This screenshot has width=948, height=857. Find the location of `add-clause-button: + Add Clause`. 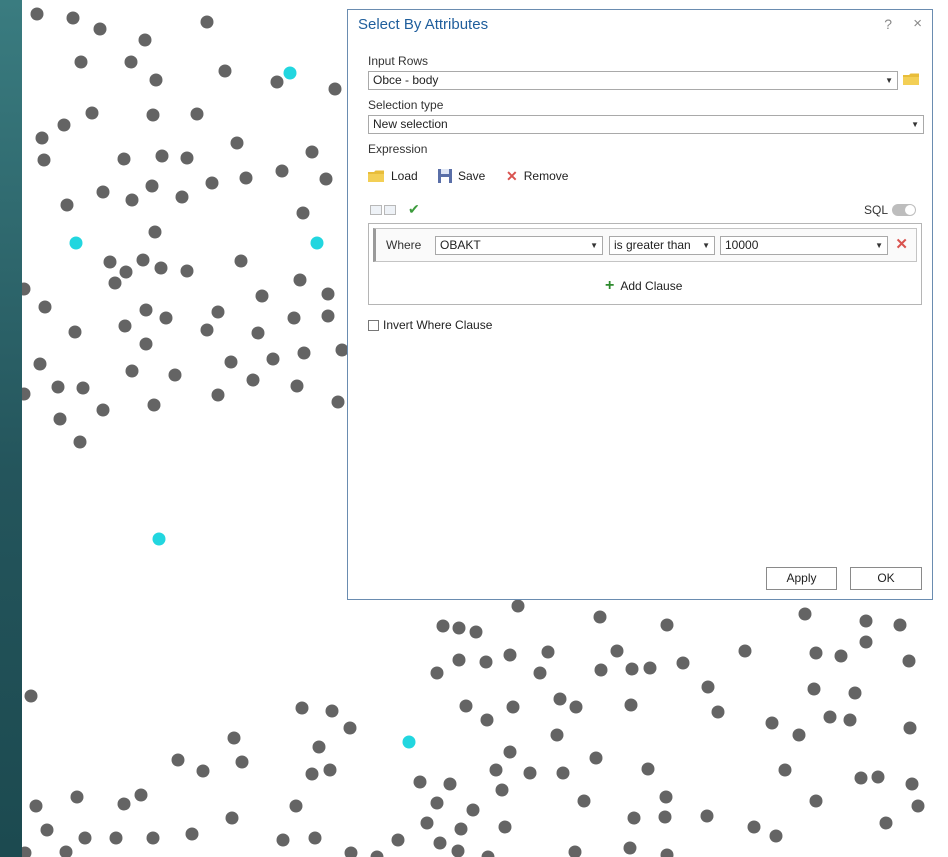

add-clause-button: + Add Clause is located at coordinates (643, 286).